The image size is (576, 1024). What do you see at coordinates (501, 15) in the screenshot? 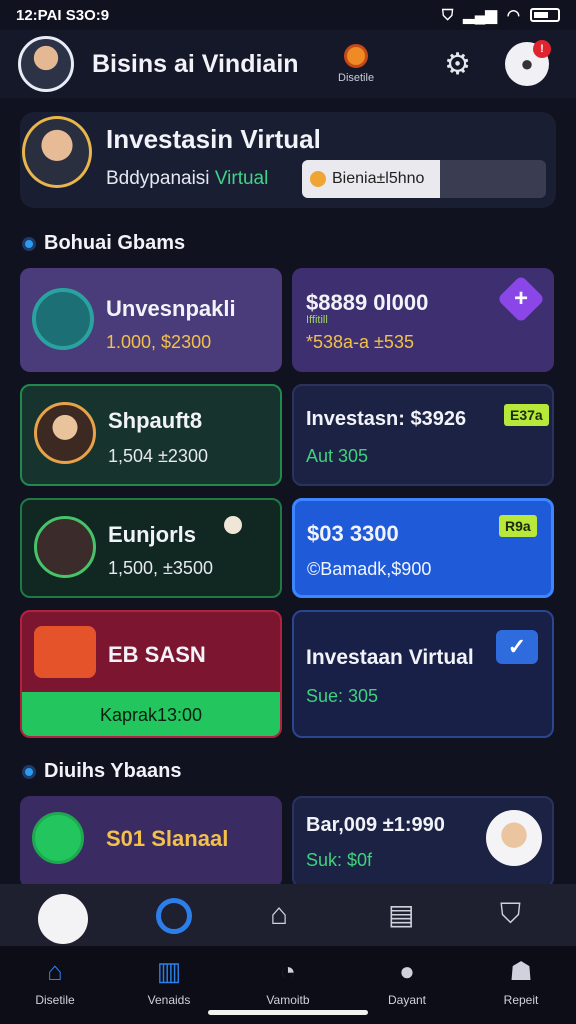
I see `status-icons: ⛉ ▂▄▆ ◠` at bounding box center [501, 15].